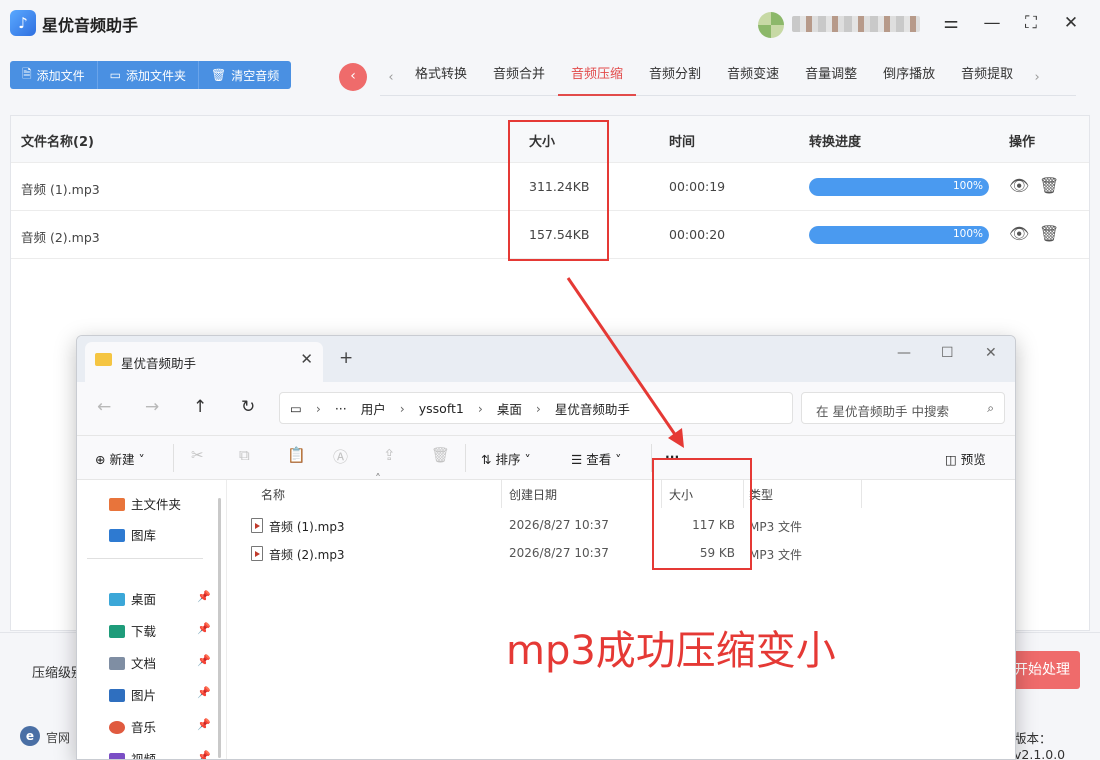  What do you see at coordinates (30, 736) in the screenshot?
I see `website-icon: e` at bounding box center [30, 736].